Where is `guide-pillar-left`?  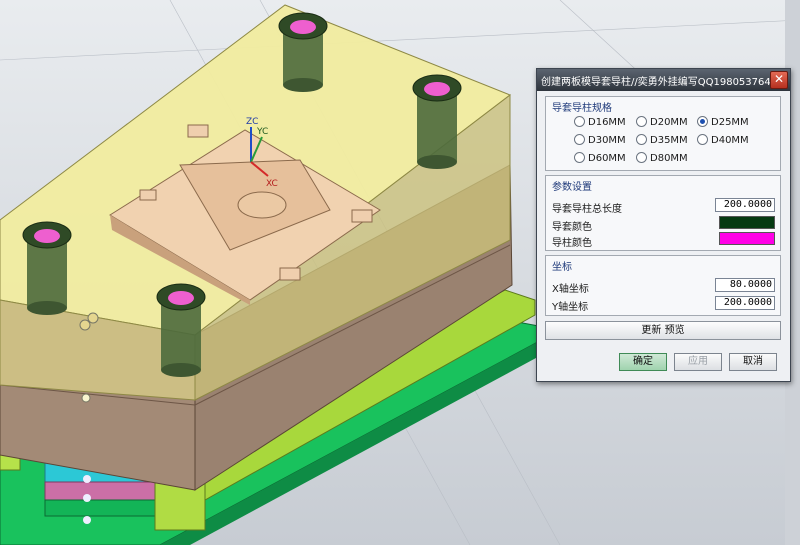 guide-pillar-left is located at coordinates (47, 268).